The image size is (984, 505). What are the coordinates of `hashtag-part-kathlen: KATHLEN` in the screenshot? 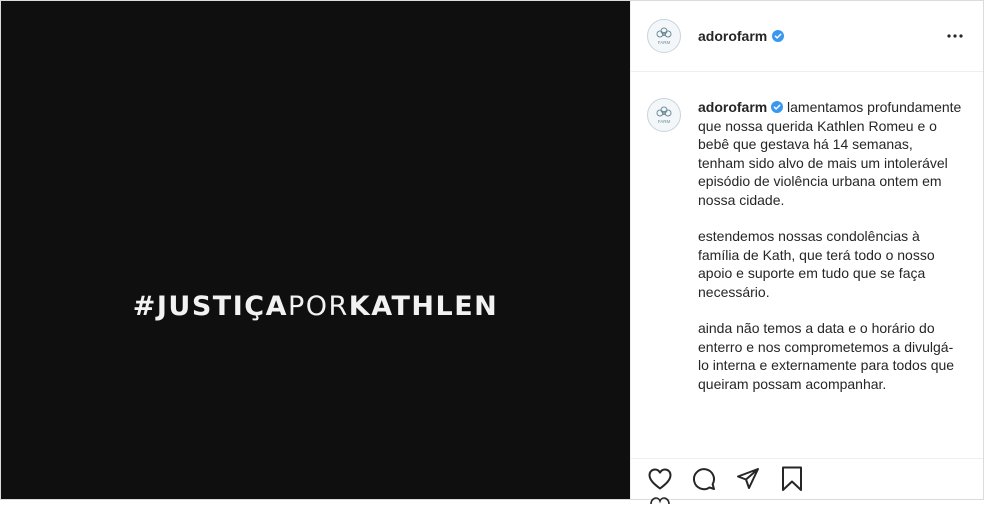 It's located at (423, 306).